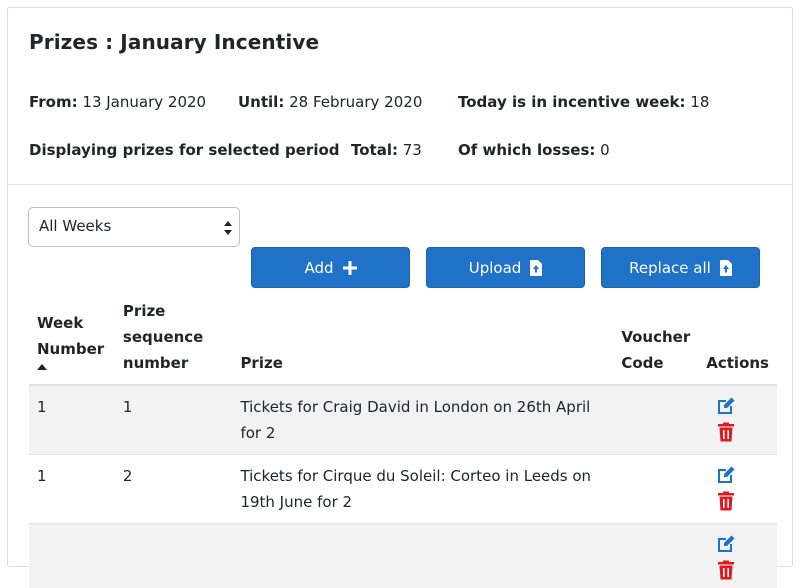 This screenshot has height=588, width=800. Describe the element at coordinates (350, 268) in the screenshot. I see `plus-icon` at that location.